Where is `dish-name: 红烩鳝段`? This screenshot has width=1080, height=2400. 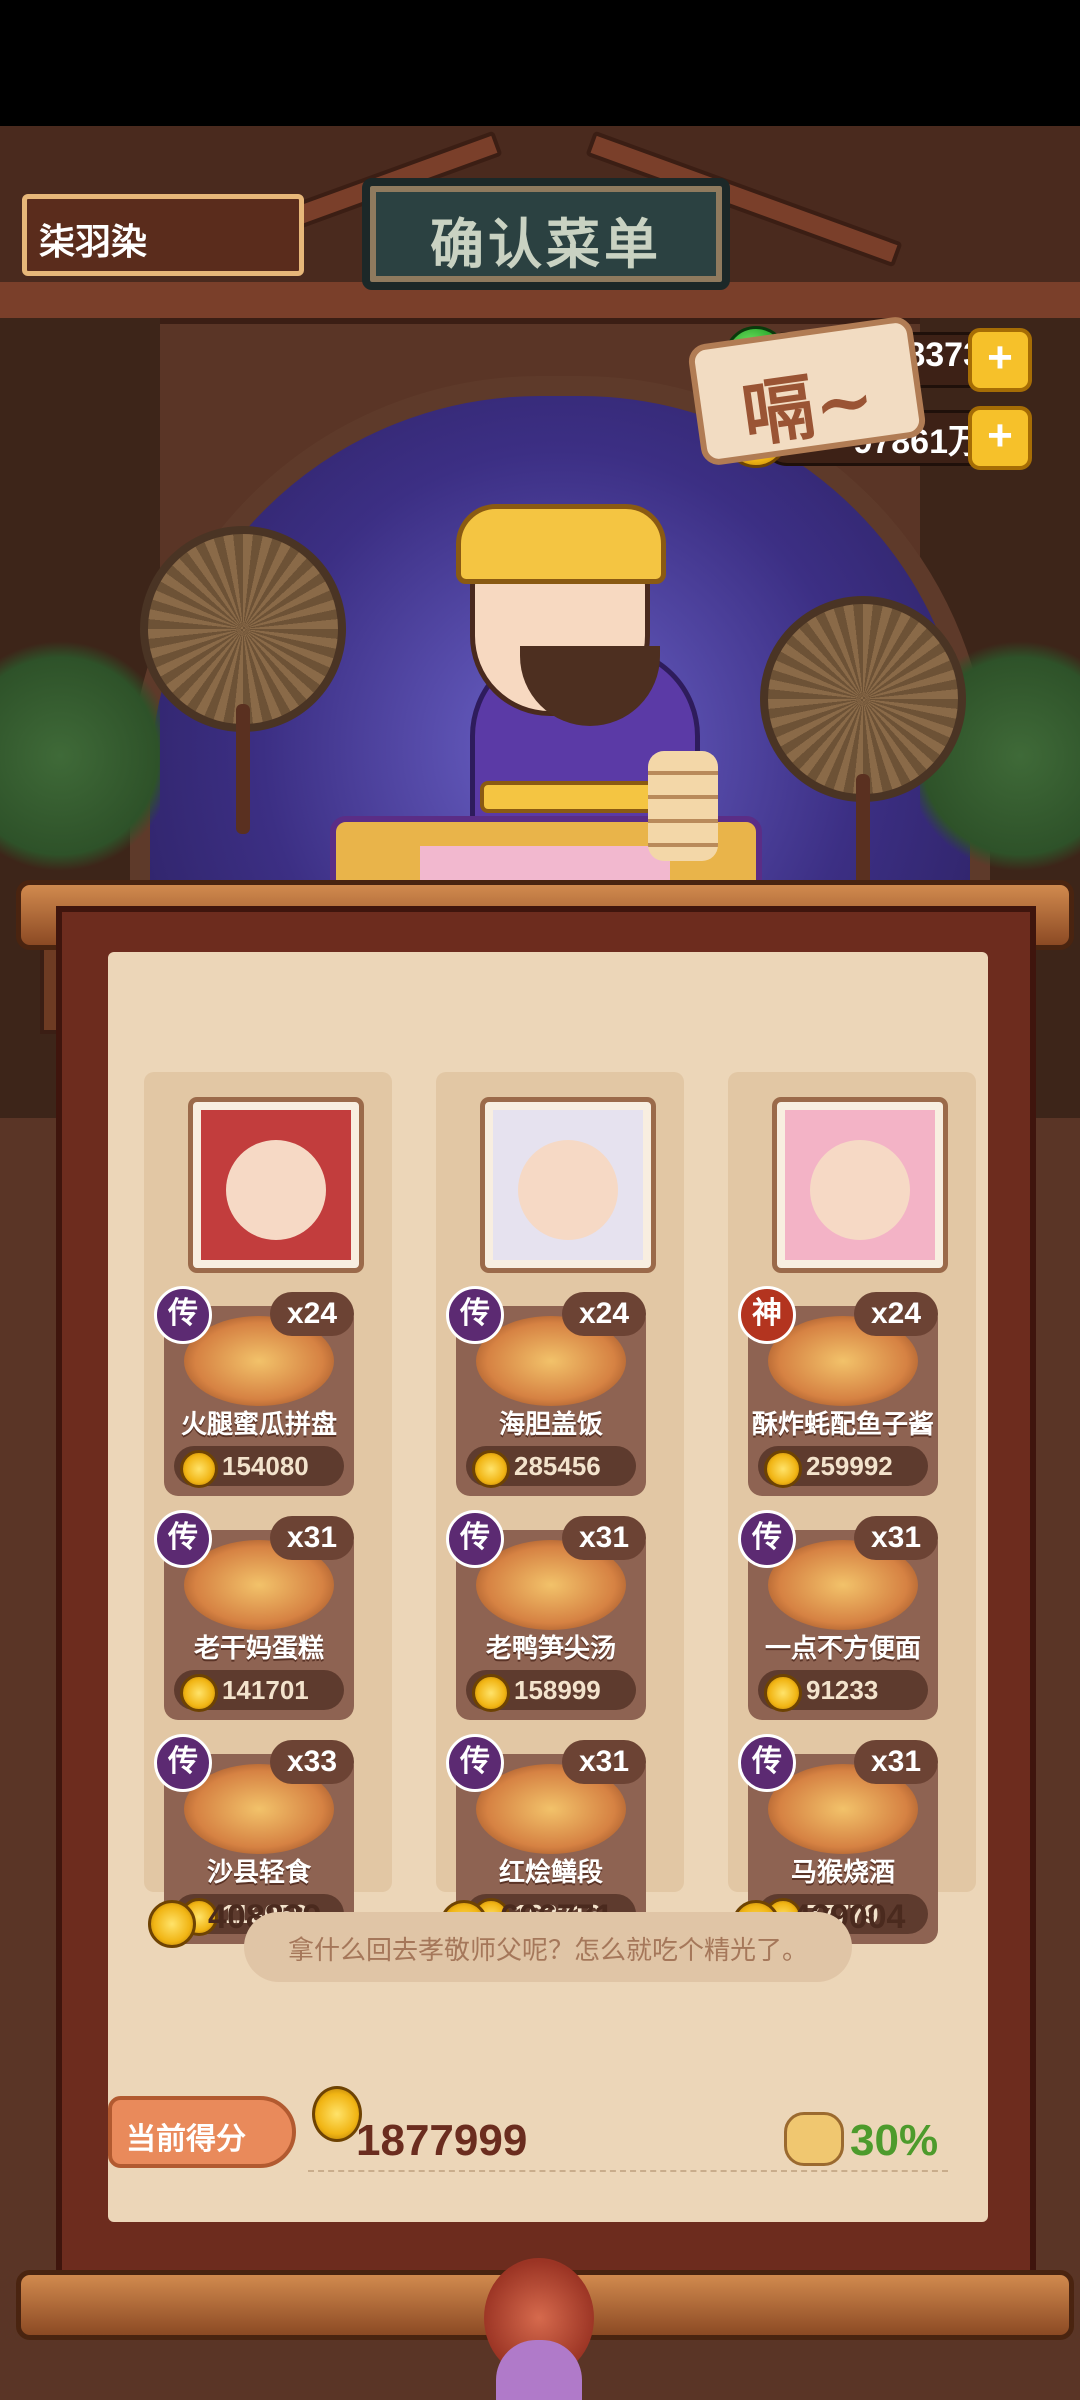 dish-name: 红烩鳝段 is located at coordinates (550, 1872).